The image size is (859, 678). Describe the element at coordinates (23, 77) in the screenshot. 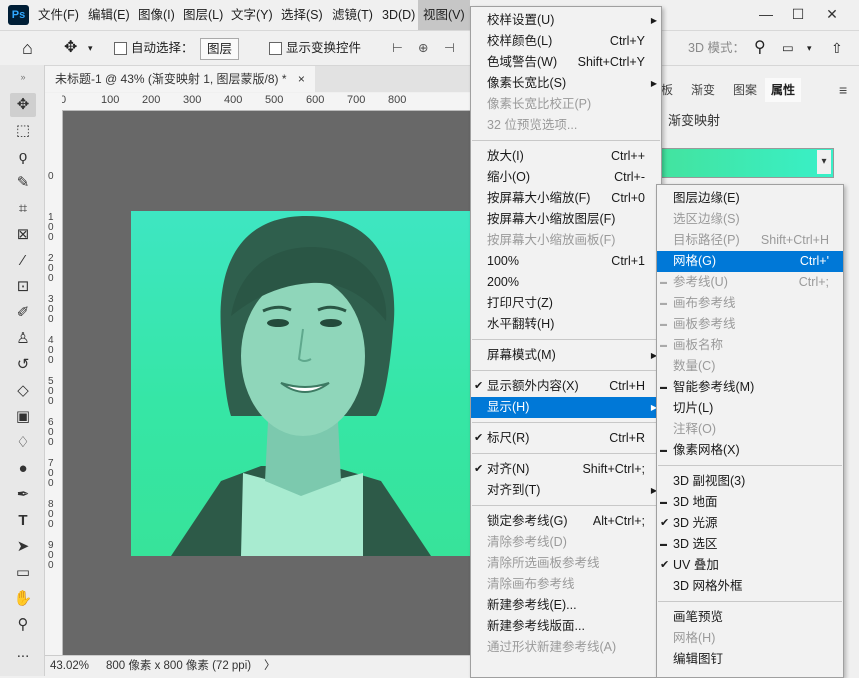

I see `toolbar-collapse-icon: »` at that location.